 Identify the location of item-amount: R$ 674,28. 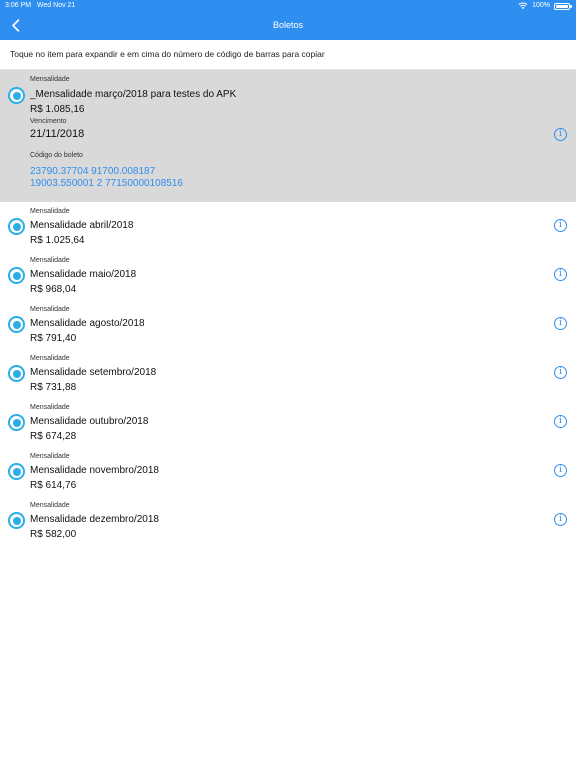
(53, 436).